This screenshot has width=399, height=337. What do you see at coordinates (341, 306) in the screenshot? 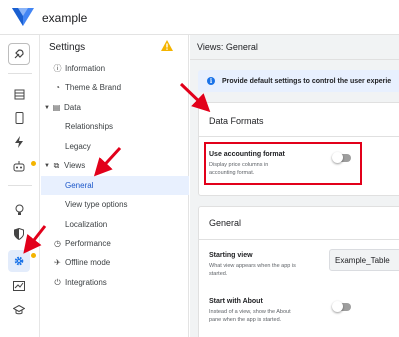
I see `start-with-about-toggle` at bounding box center [341, 306].